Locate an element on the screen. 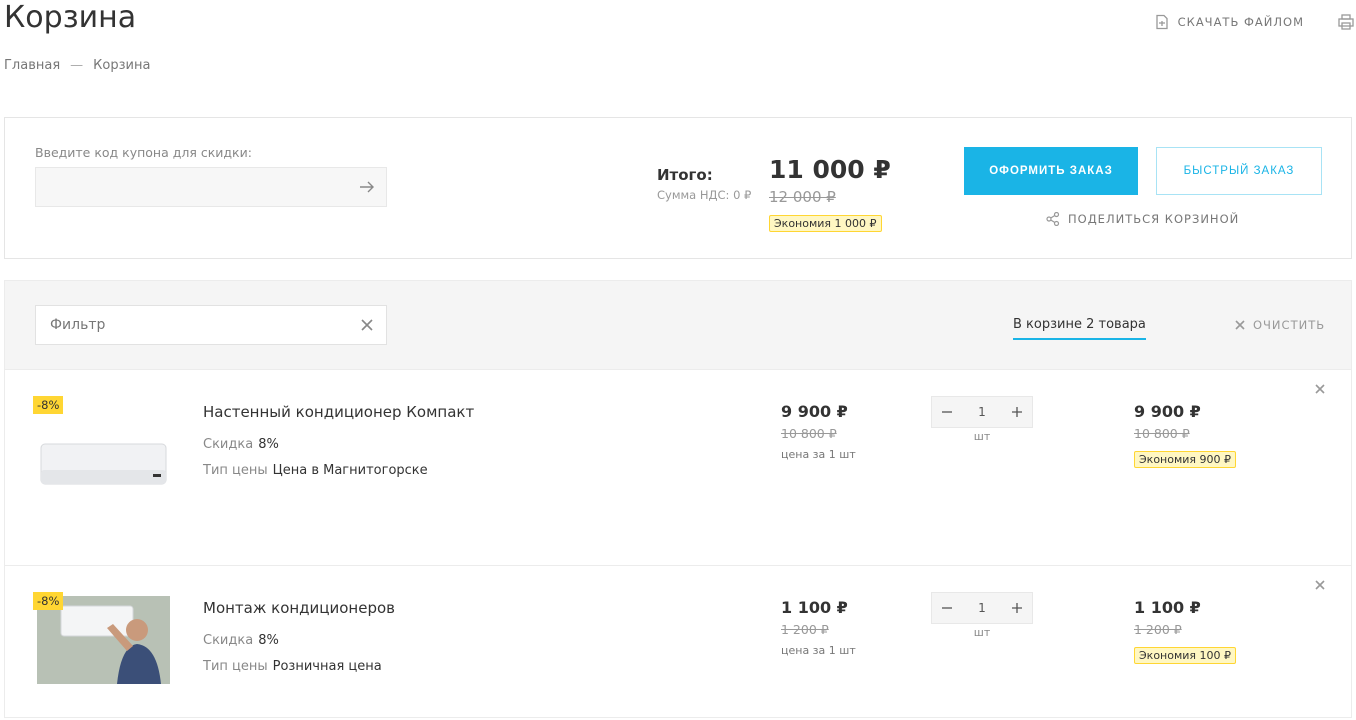 The image size is (1356, 720). share-icon is located at coordinates (1053, 219).